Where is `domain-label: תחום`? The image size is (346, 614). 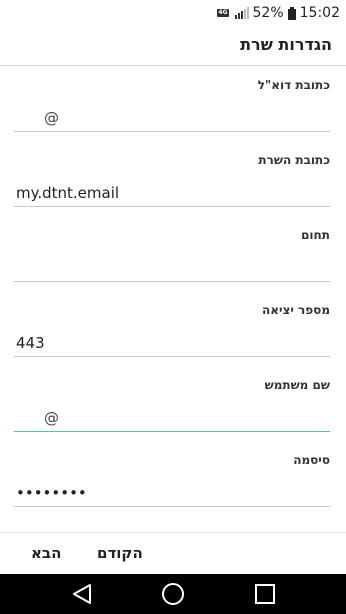
domain-label: תחום is located at coordinates (315, 235).